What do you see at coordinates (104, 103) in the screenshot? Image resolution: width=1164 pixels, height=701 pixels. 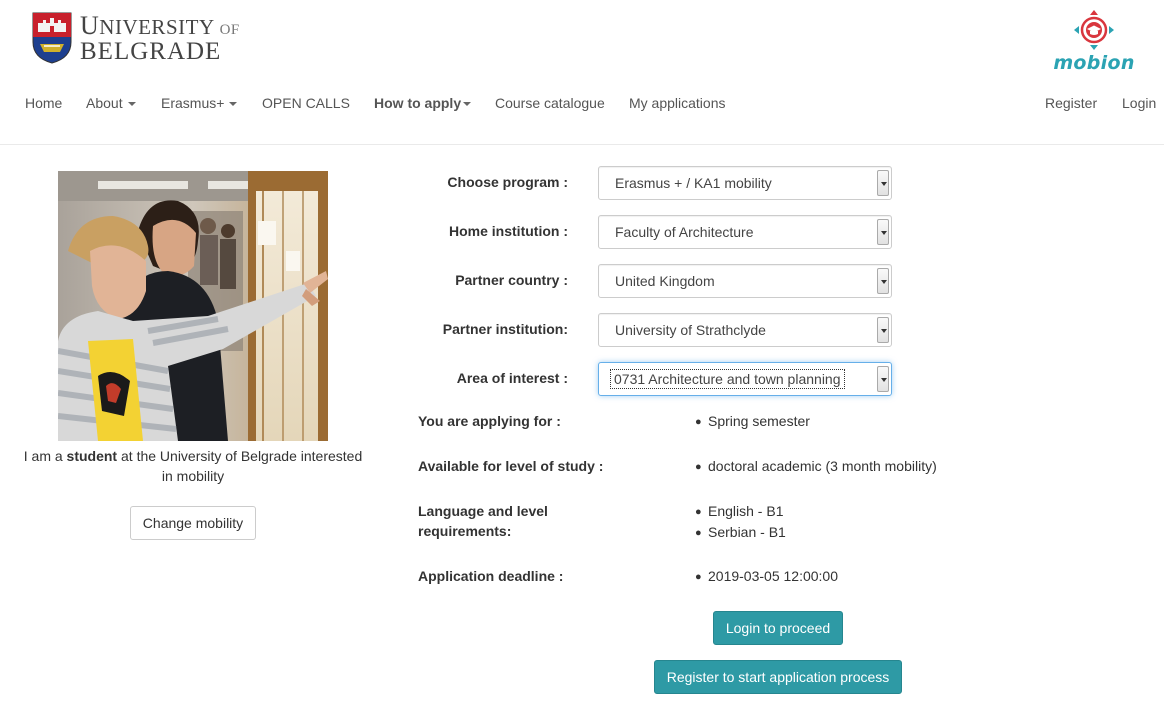 I see `nav-about-label: About` at bounding box center [104, 103].